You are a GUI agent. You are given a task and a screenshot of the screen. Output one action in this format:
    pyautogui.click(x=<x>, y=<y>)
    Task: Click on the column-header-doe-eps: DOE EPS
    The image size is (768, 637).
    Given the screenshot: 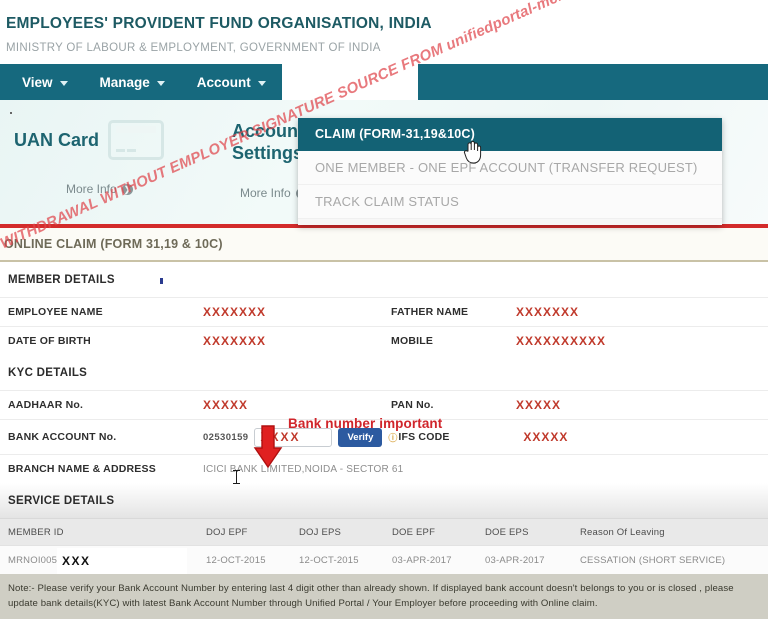 What is the action you would take?
    pyautogui.click(x=507, y=532)
    